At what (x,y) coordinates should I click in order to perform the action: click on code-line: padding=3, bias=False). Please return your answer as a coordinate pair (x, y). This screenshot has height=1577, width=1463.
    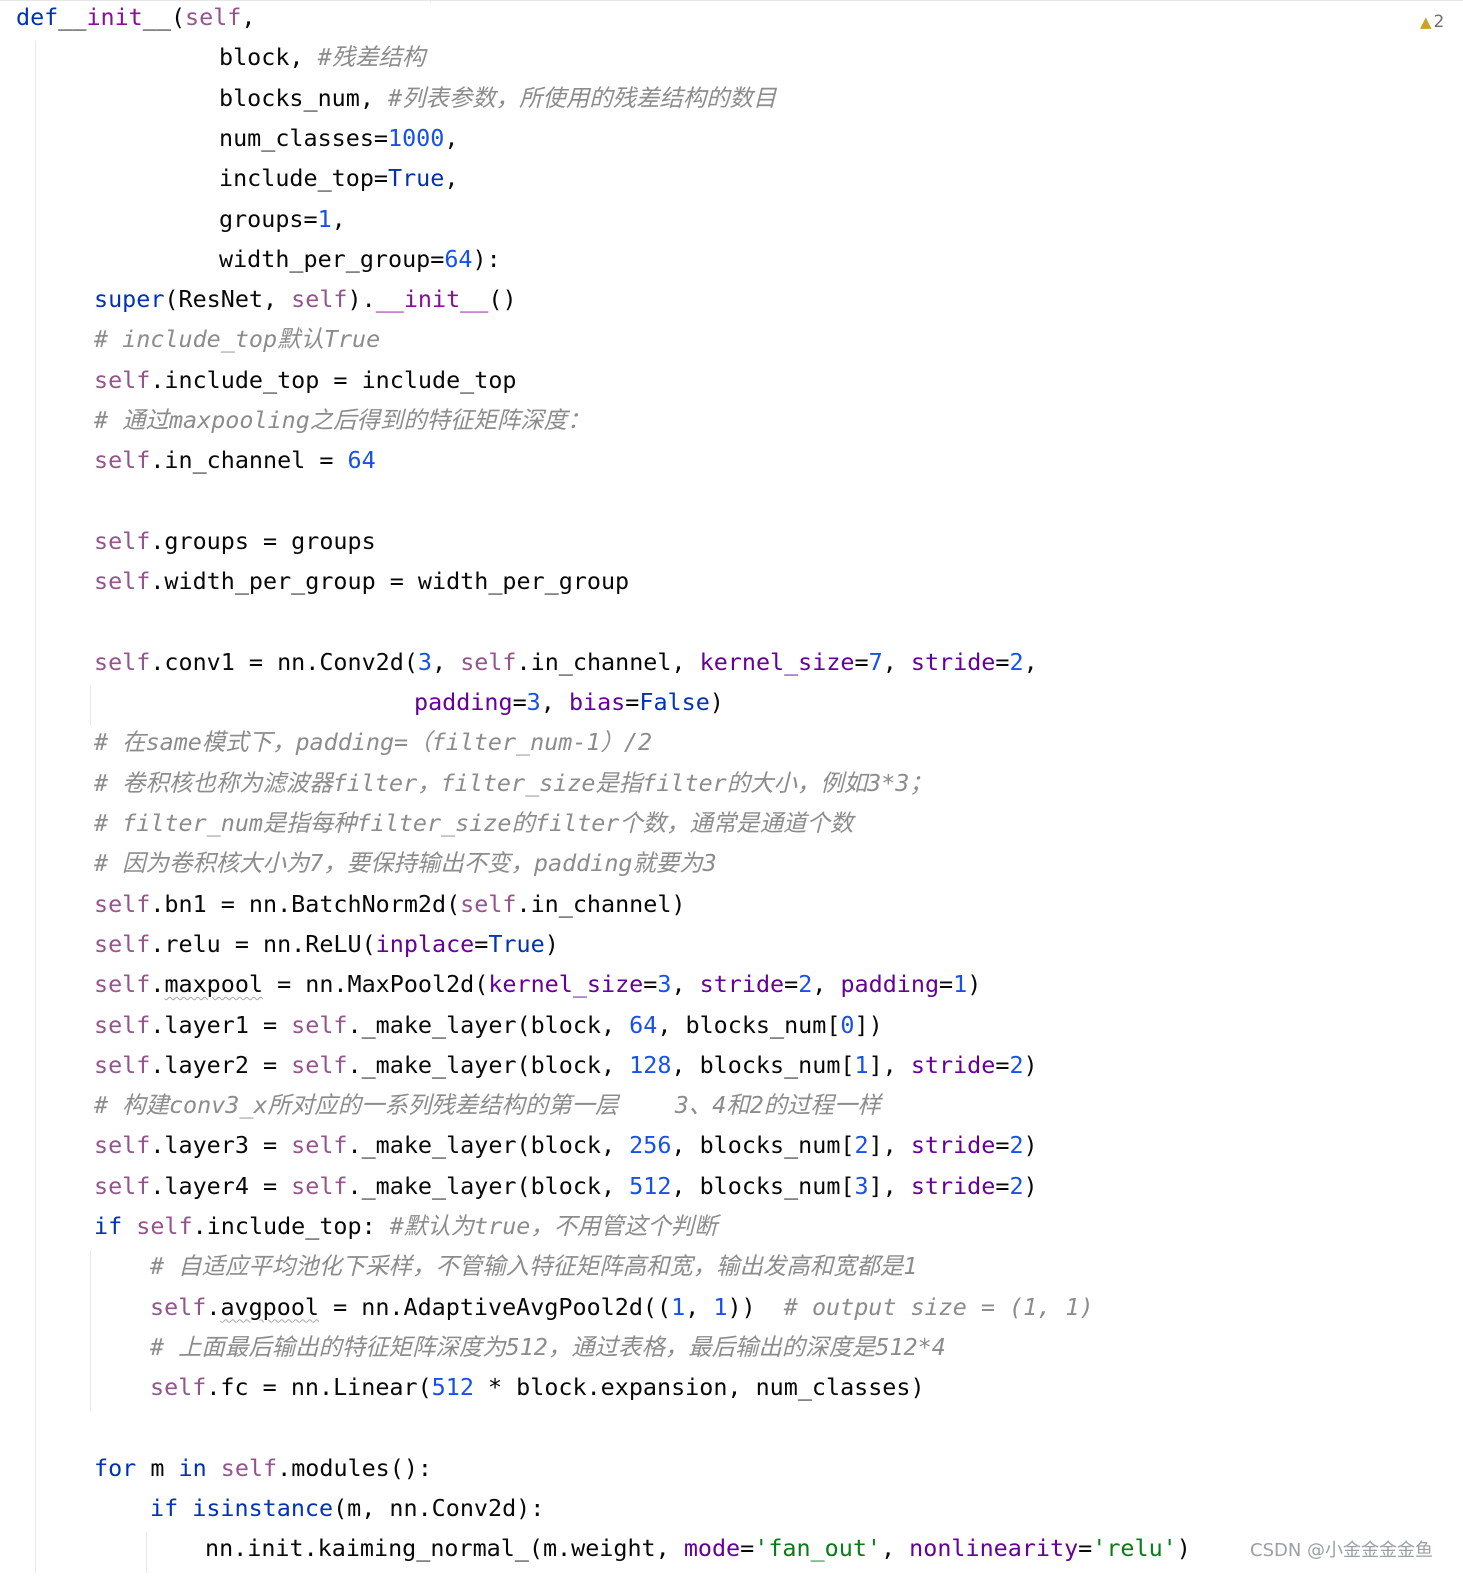
    Looking at the image, I should click on (569, 702).